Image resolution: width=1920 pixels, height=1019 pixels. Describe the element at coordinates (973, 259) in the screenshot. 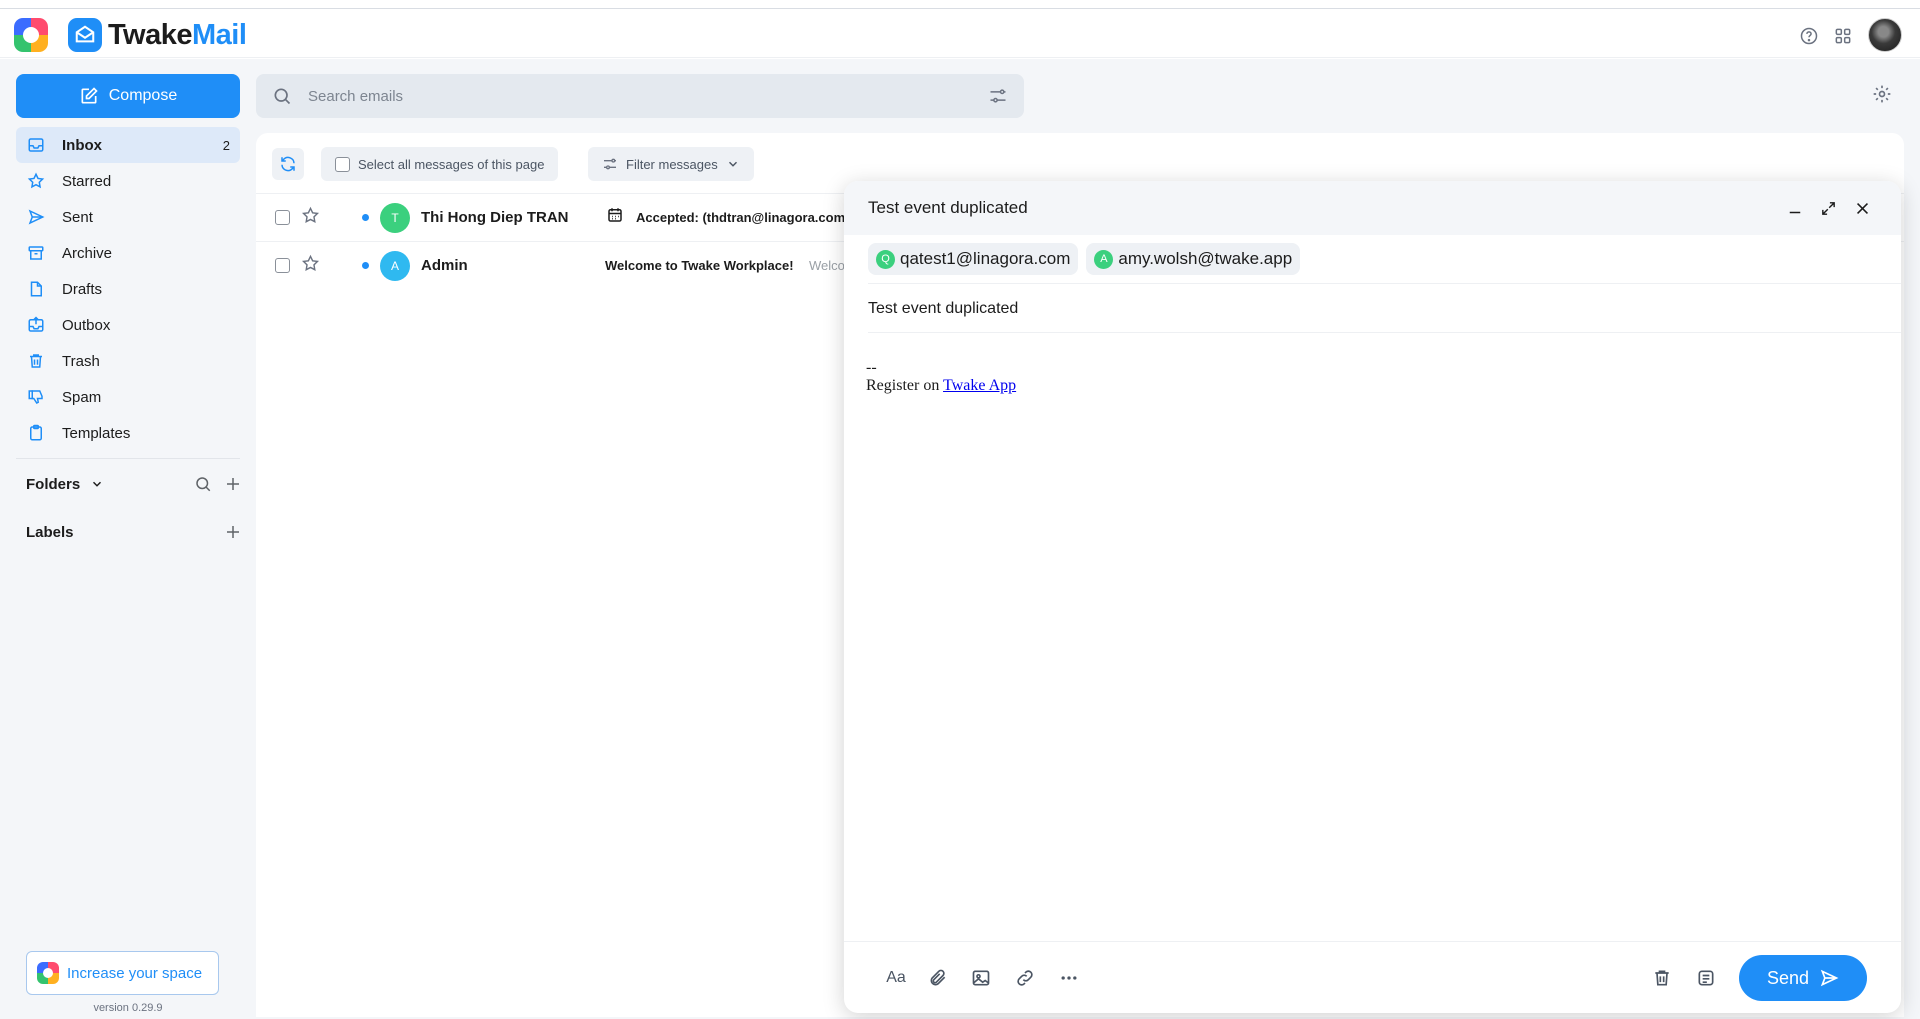

I see `recipient-chip: Q qatest1@linagora.com` at that location.